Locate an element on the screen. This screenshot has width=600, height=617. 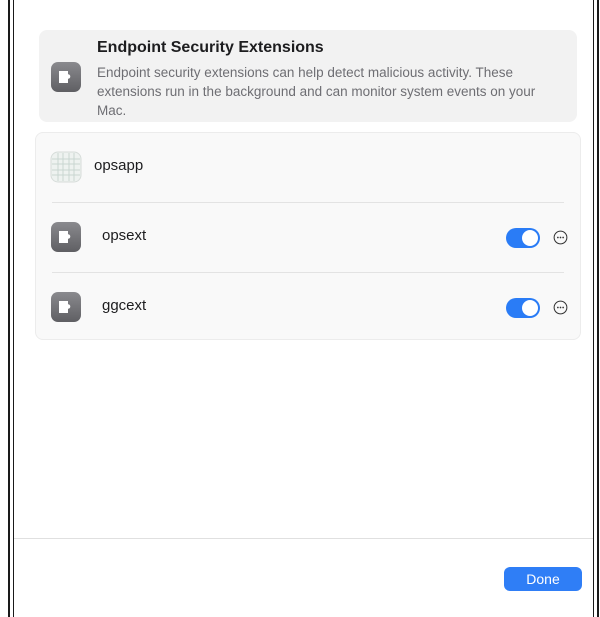
header-title: Endpoint Security Extensions is located at coordinates (210, 47).